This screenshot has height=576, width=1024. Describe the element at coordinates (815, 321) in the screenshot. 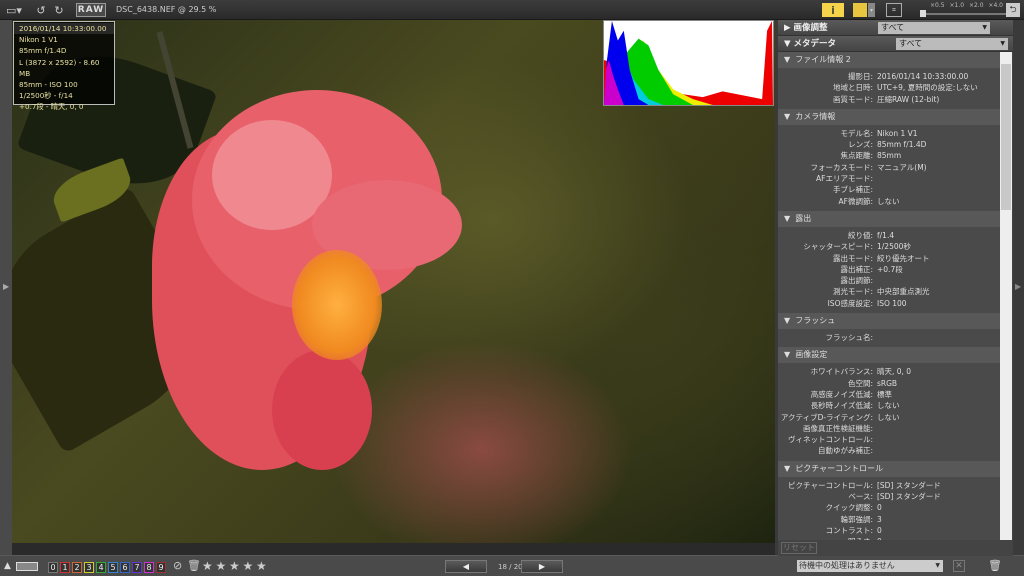

I see `section-title: フラッシュ` at that location.